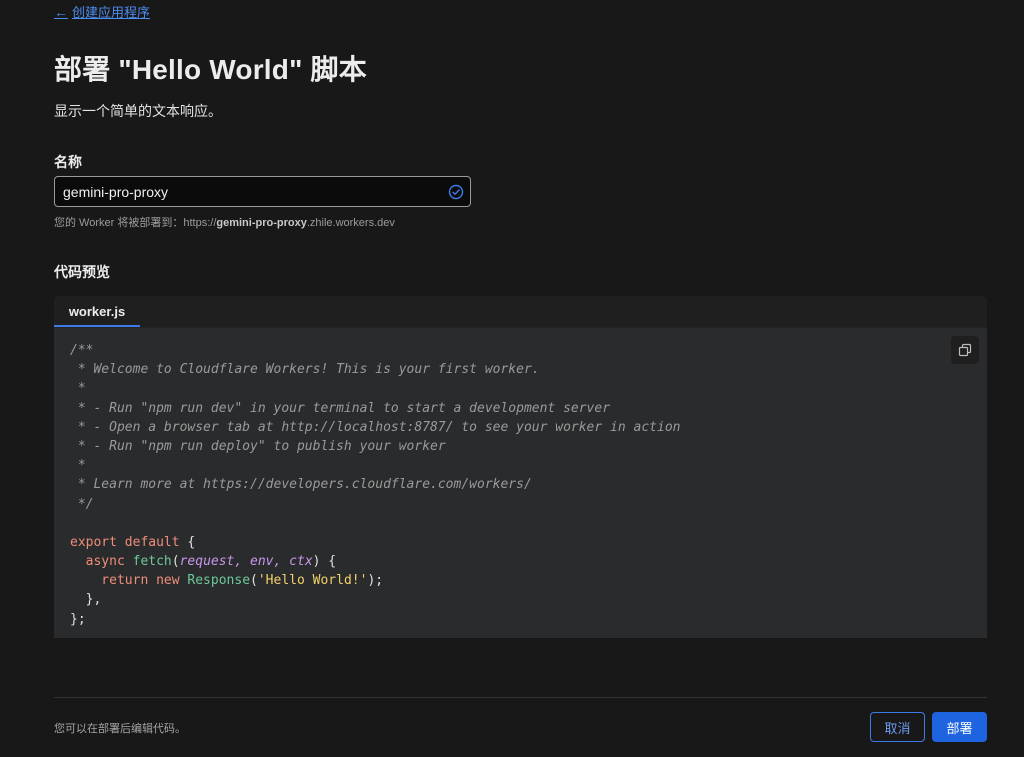 This screenshot has width=1024, height=757. Describe the element at coordinates (78, 619) in the screenshot. I see `code-token: };` at that location.